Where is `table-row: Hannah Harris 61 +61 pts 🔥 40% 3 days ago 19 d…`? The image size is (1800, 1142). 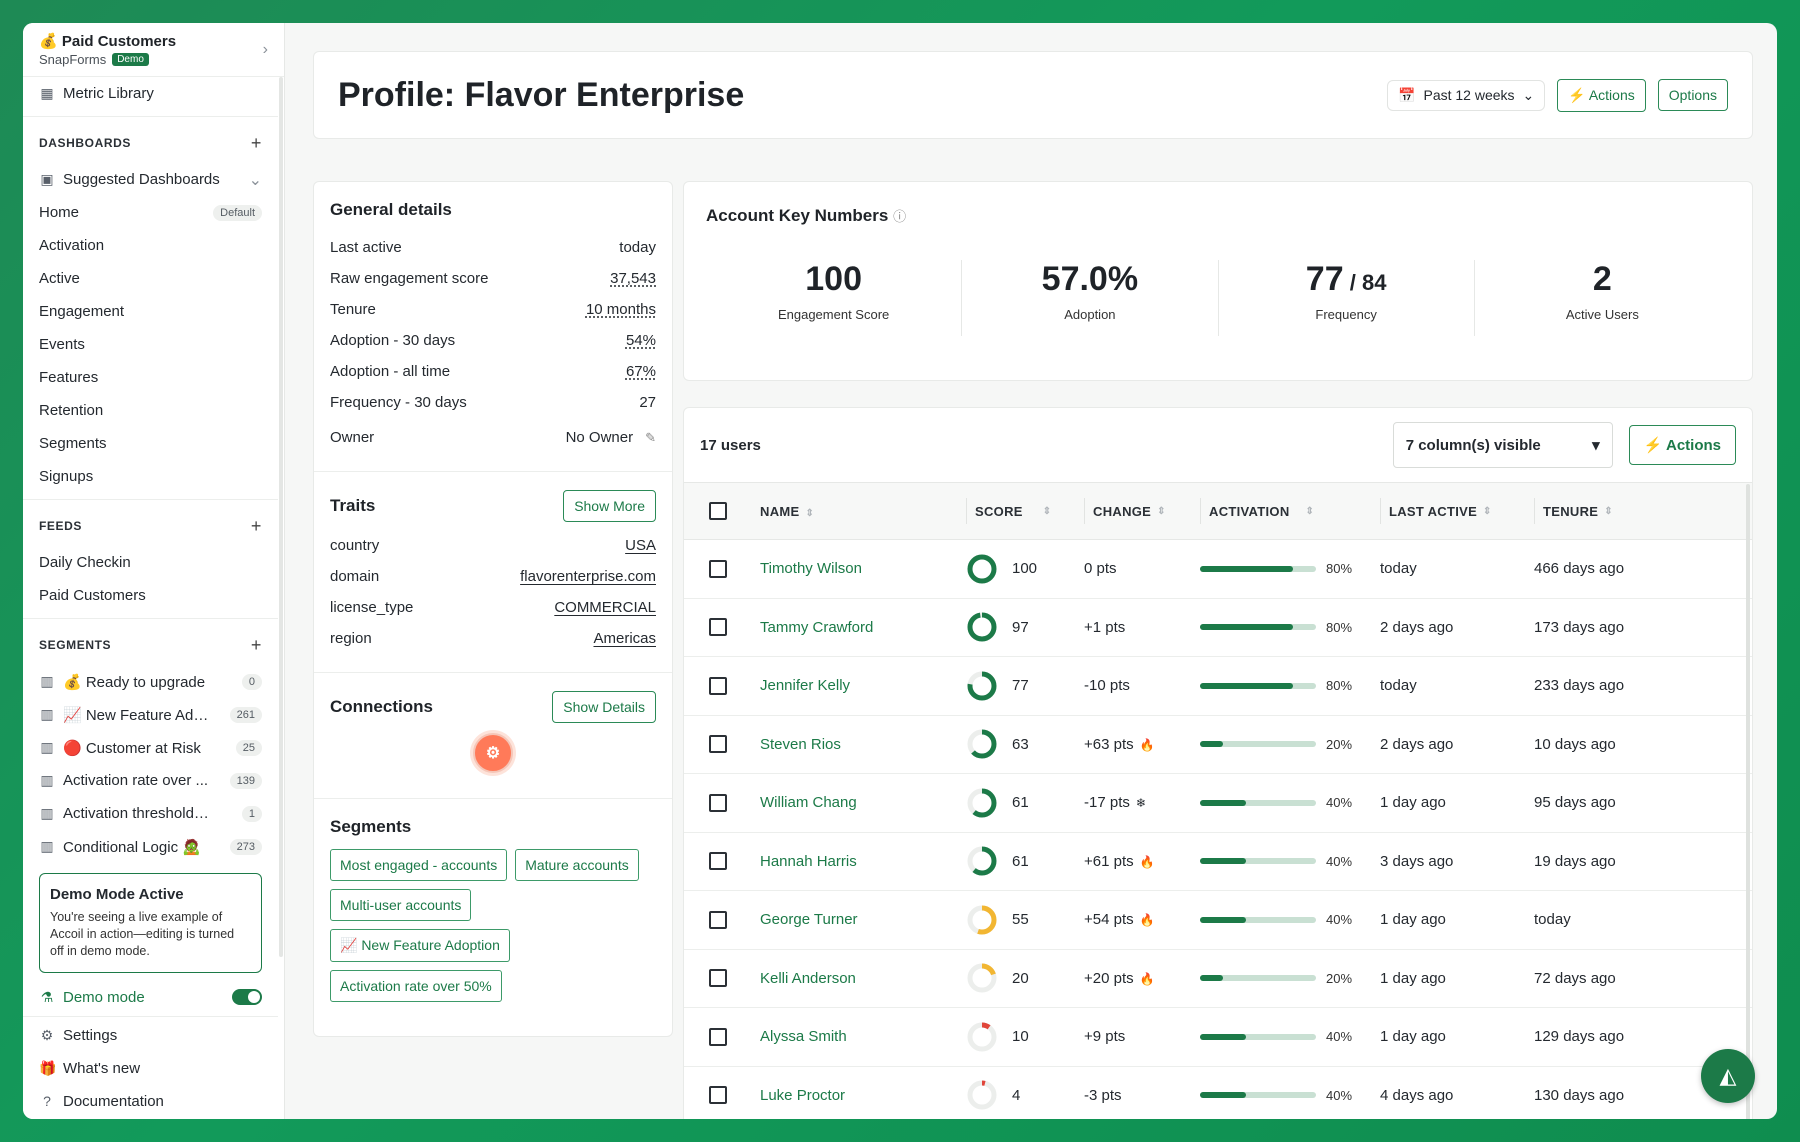
table-row: Hannah Harris 61 +61 pts 🔥 40% 3 days ago 19 d… is located at coordinates (1218, 862).